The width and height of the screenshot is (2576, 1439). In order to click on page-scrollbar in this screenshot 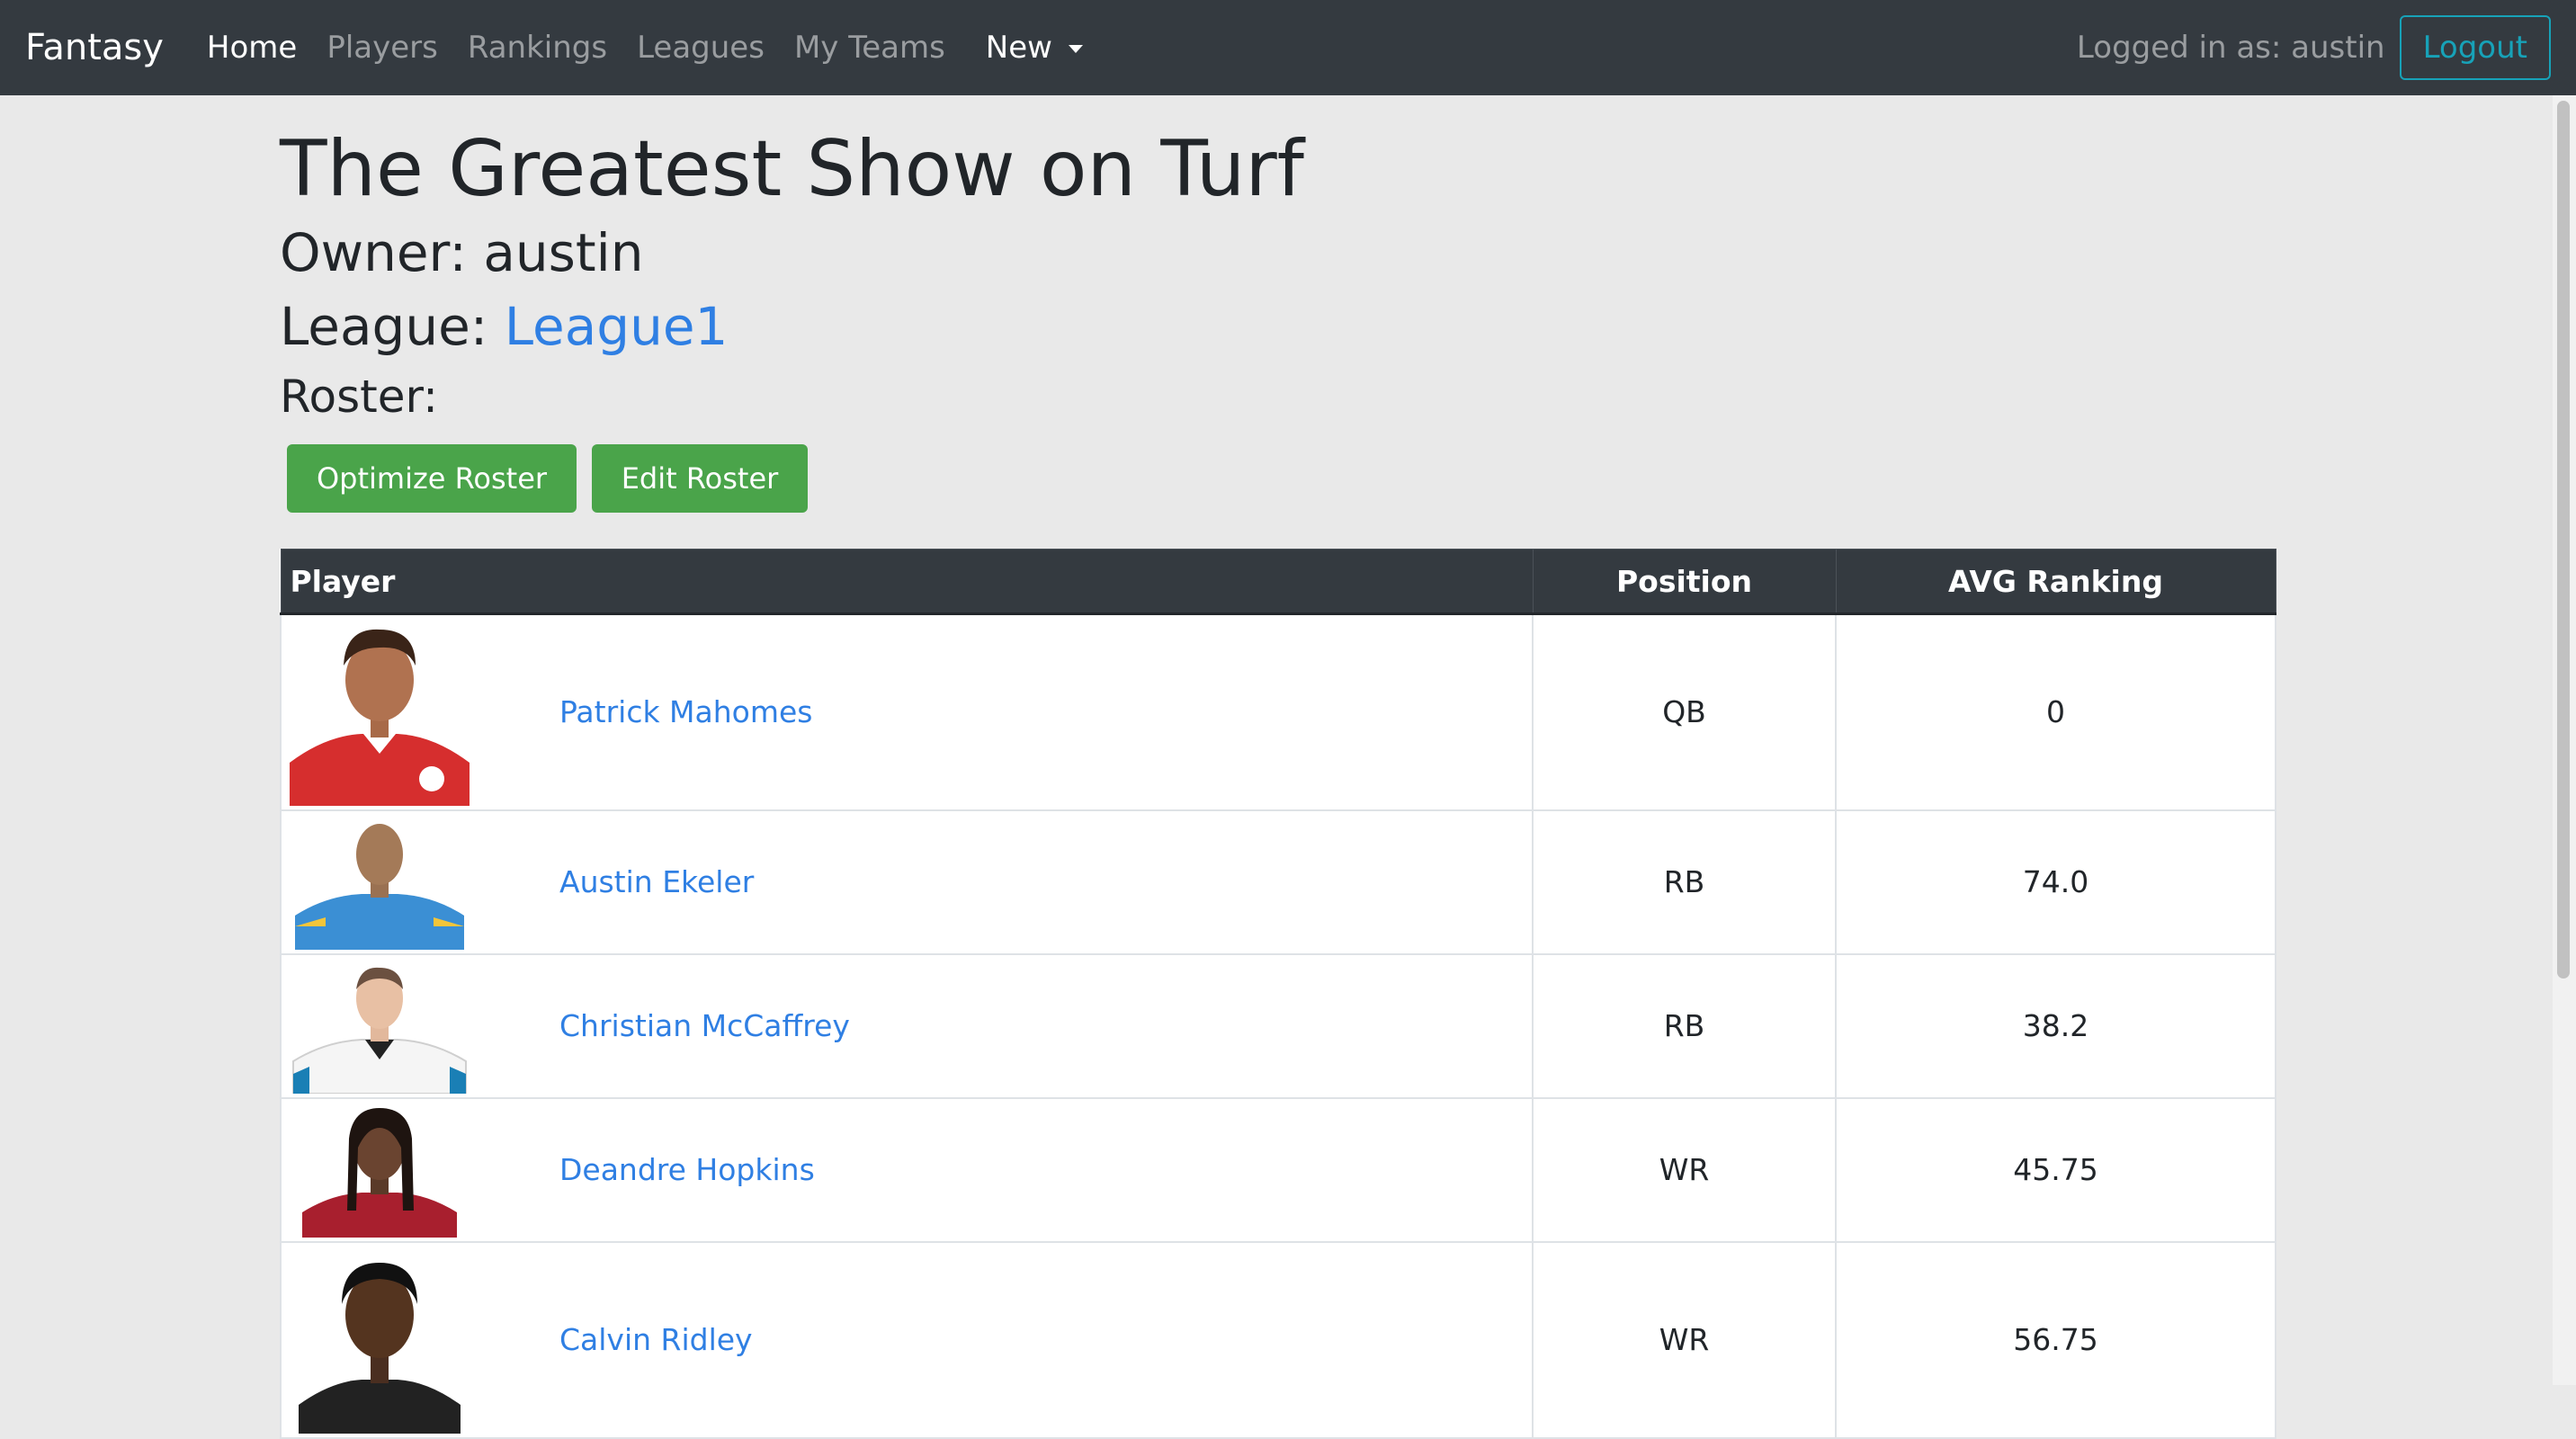, I will do `click(2564, 740)`.